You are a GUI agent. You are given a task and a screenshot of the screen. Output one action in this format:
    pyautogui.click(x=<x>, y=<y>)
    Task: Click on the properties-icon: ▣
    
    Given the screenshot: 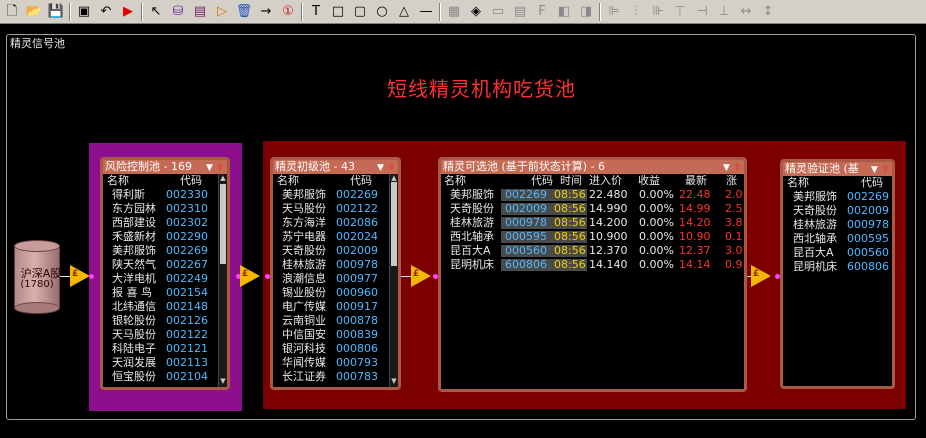 What is the action you would take?
    pyautogui.click(x=84, y=12)
    